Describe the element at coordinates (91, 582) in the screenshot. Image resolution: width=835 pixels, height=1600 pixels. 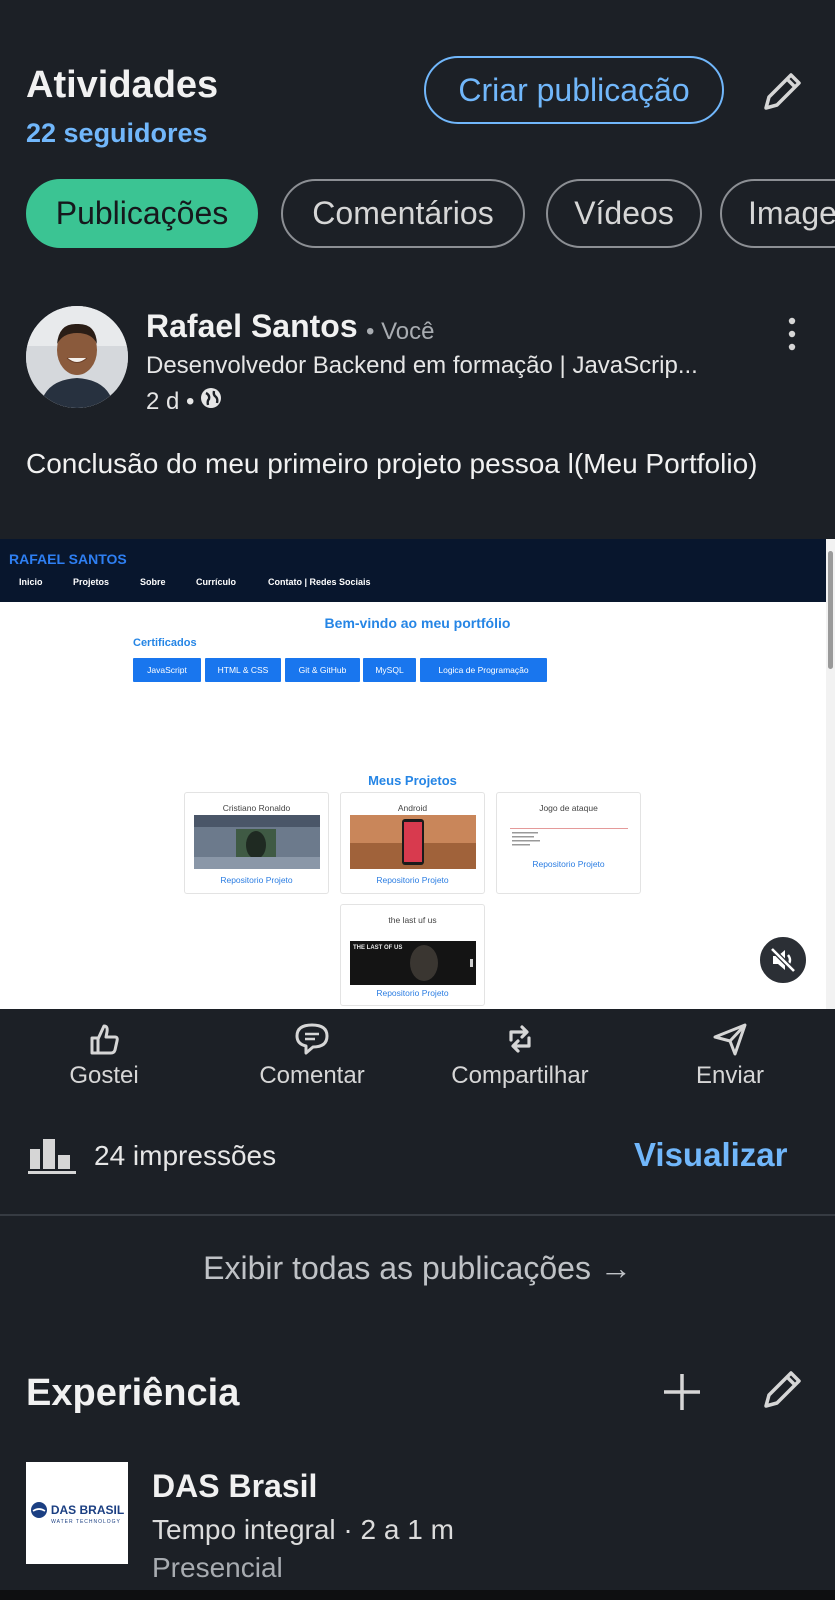
I see `site-nav-item: Projetos` at that location.